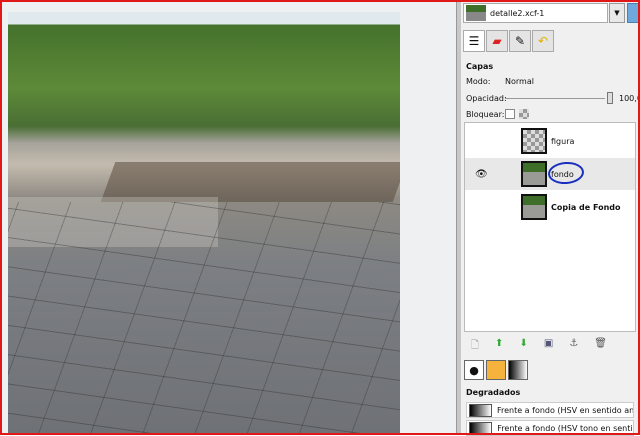 This screenshot has height=436, width=640. I want to click on gradient-name: Frente a fondo (HSV en sentido antihor, so click(564, 410).